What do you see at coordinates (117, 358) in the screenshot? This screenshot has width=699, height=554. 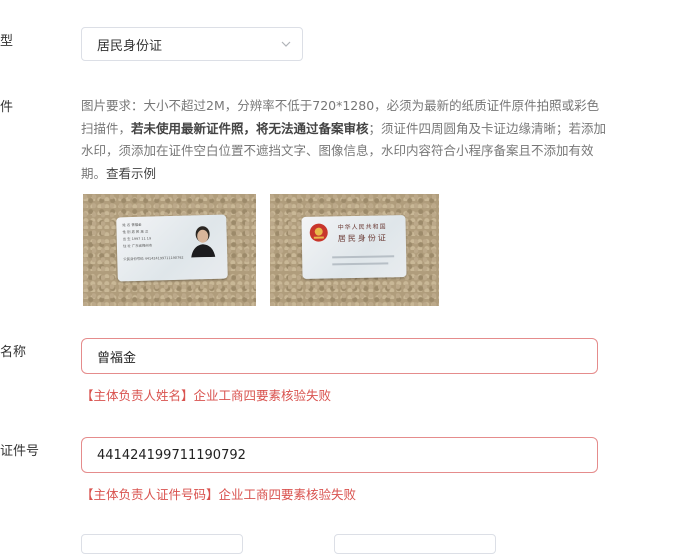 I see `name-input-value: 曾福金` at bounding box center [117, 358].